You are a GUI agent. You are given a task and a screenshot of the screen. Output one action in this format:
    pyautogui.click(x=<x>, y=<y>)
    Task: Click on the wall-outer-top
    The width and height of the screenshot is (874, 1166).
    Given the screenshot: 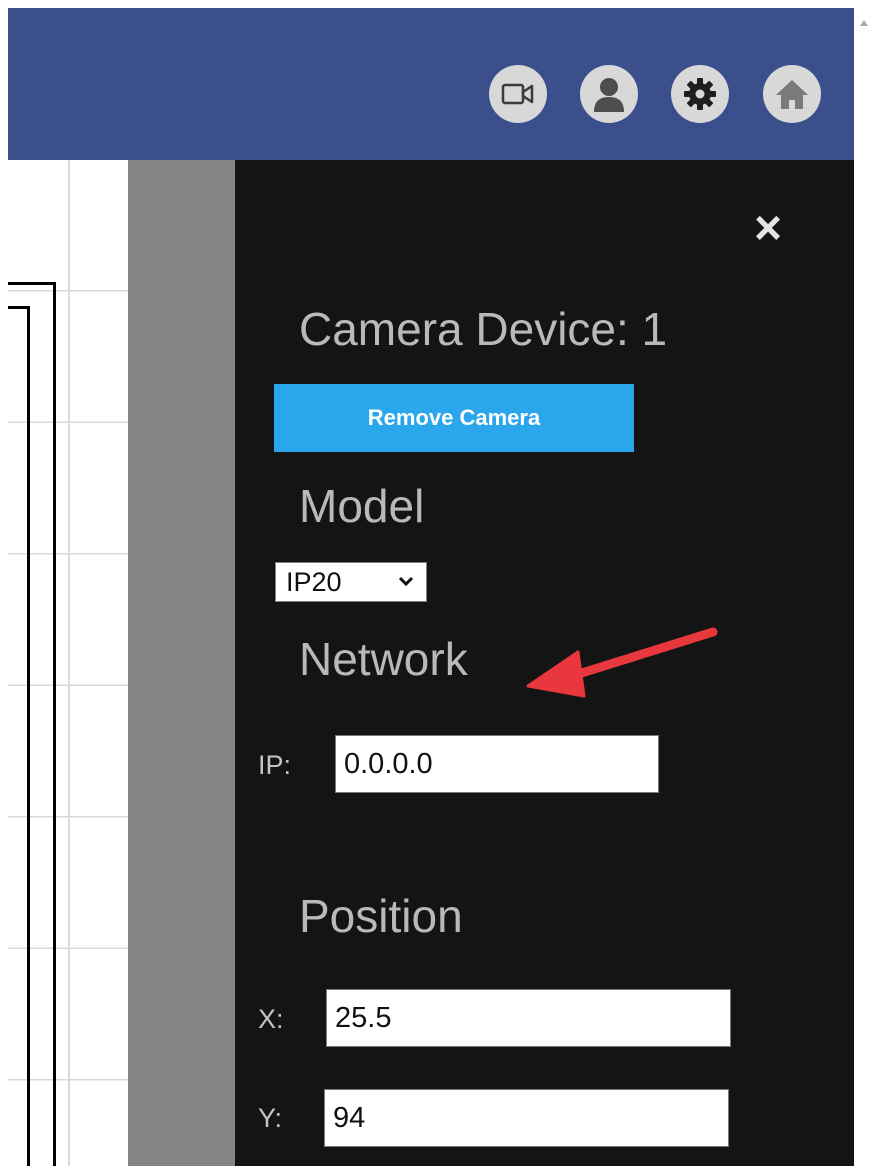 What is the action you would take?
    pyautogui.click(x=32, y=283)
    